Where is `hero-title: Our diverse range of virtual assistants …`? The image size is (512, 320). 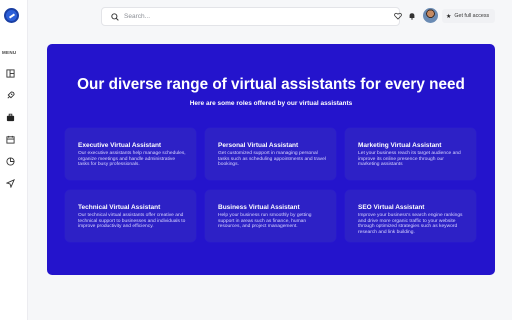 hero-title: Our diverse range of virtual assistants … is located at coordinates (271, 84).